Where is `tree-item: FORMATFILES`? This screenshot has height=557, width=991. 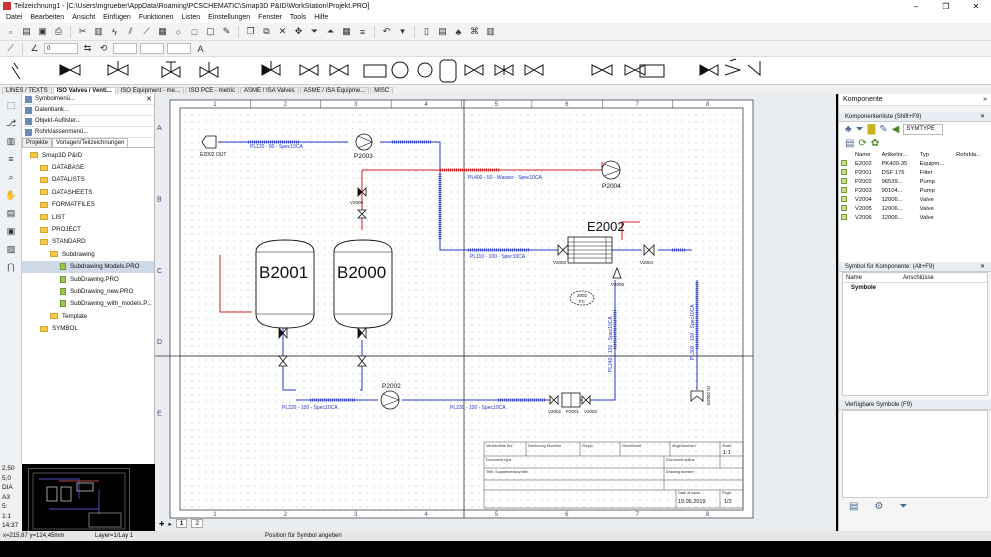
tree-item: FORMATFILES is located at coordinates (88, 205).